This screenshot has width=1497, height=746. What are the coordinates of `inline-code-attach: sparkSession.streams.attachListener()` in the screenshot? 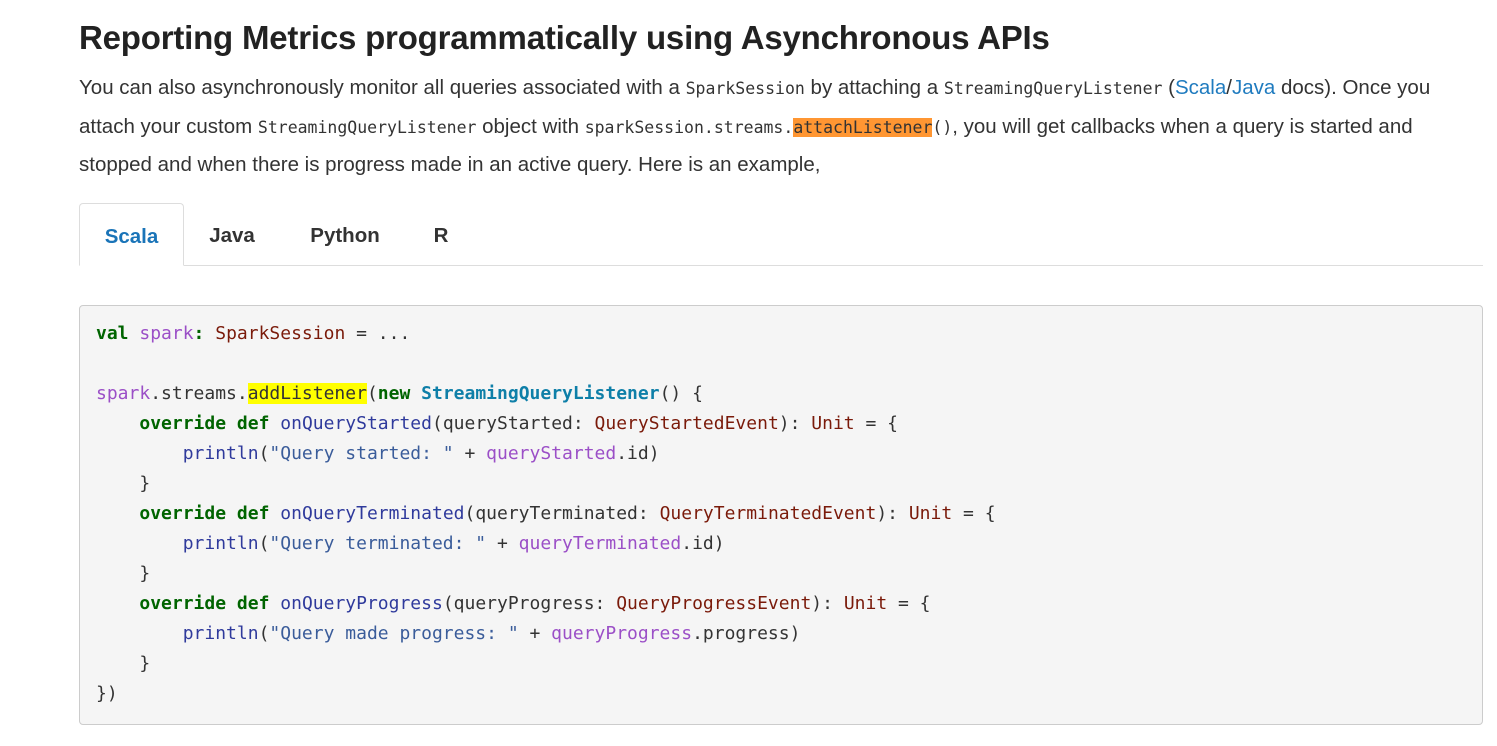 It's located at (768, 127).